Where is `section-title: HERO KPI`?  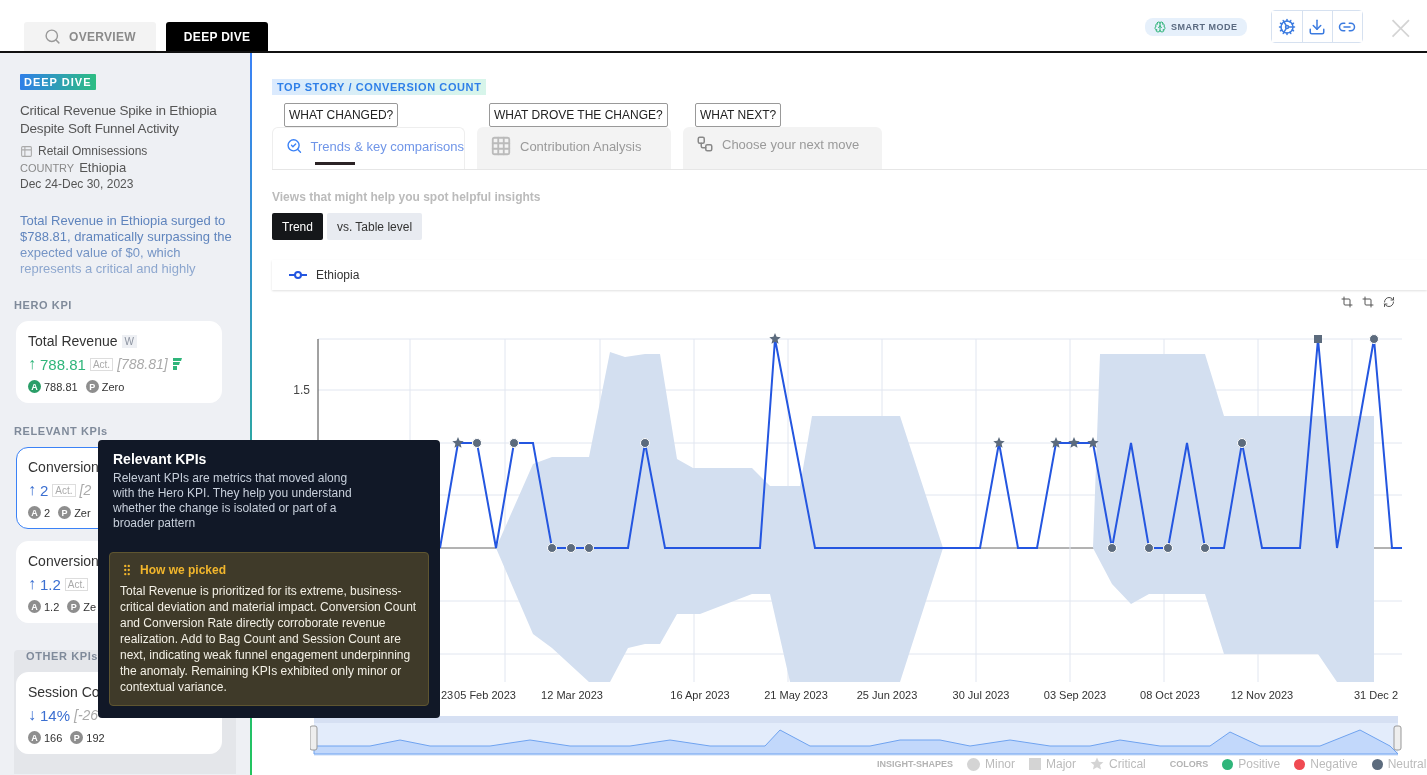
section-title: HERO KPI is located at coordinates (43, 305).